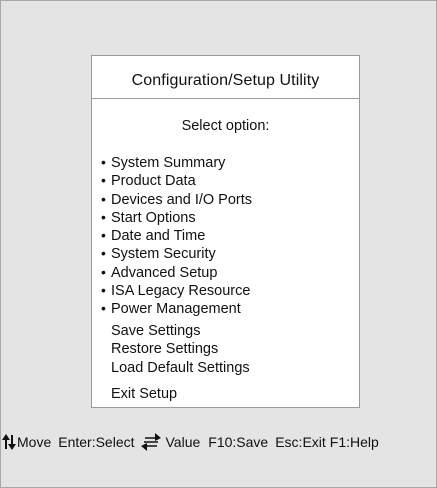 The height and width of the screenshot is (488, 437). I want to click on enter-select-label: Enter:Select, so click(96, 442).